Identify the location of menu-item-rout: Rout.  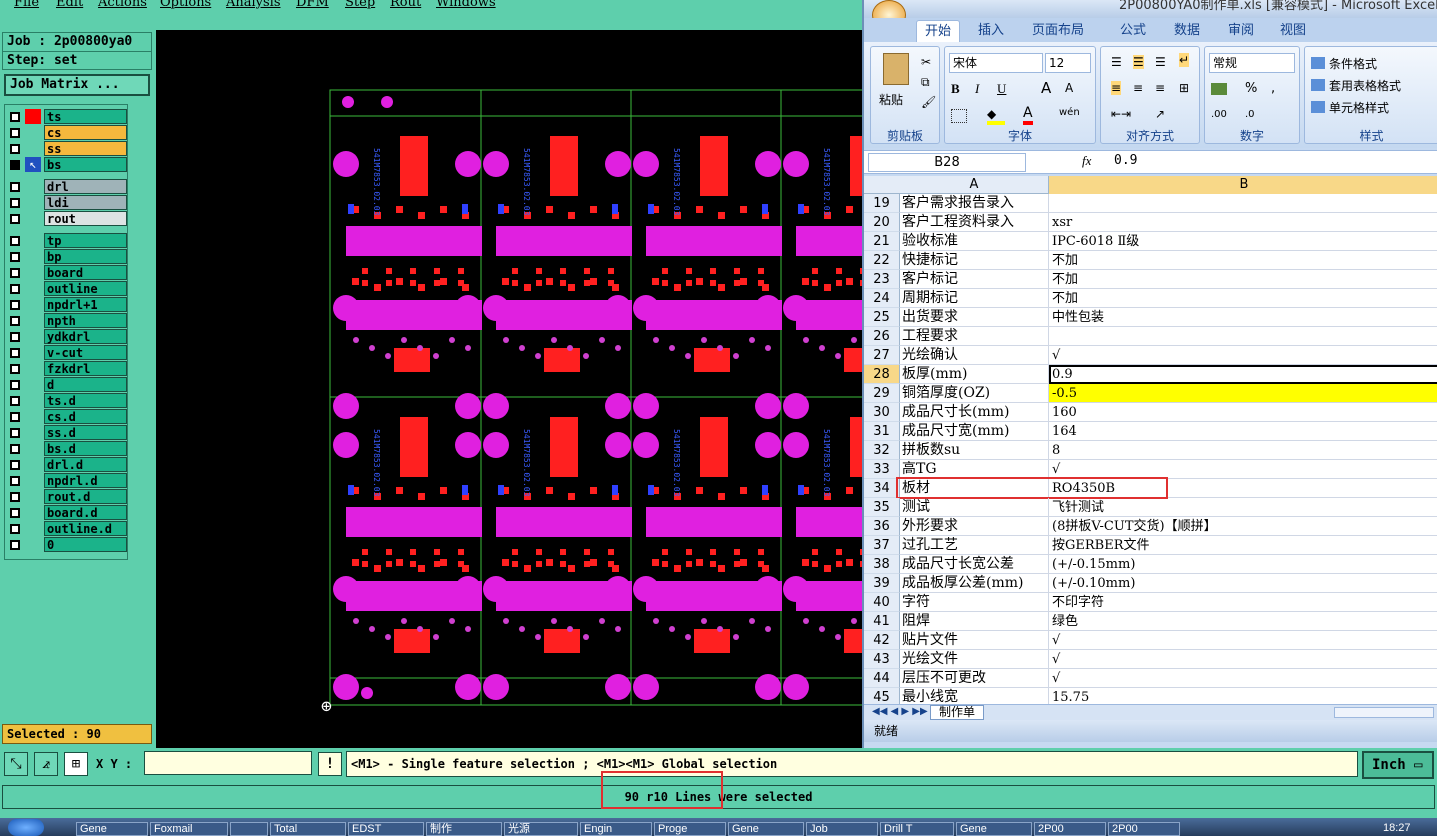
(405, 5).